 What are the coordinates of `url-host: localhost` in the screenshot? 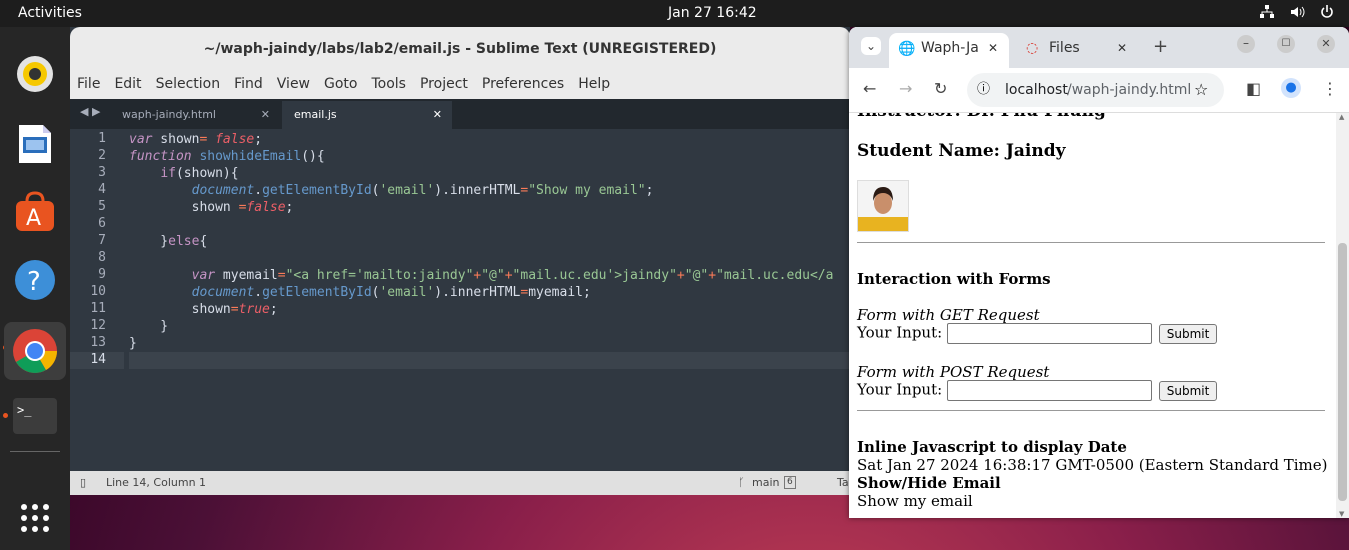 It's located at (1036, 90).